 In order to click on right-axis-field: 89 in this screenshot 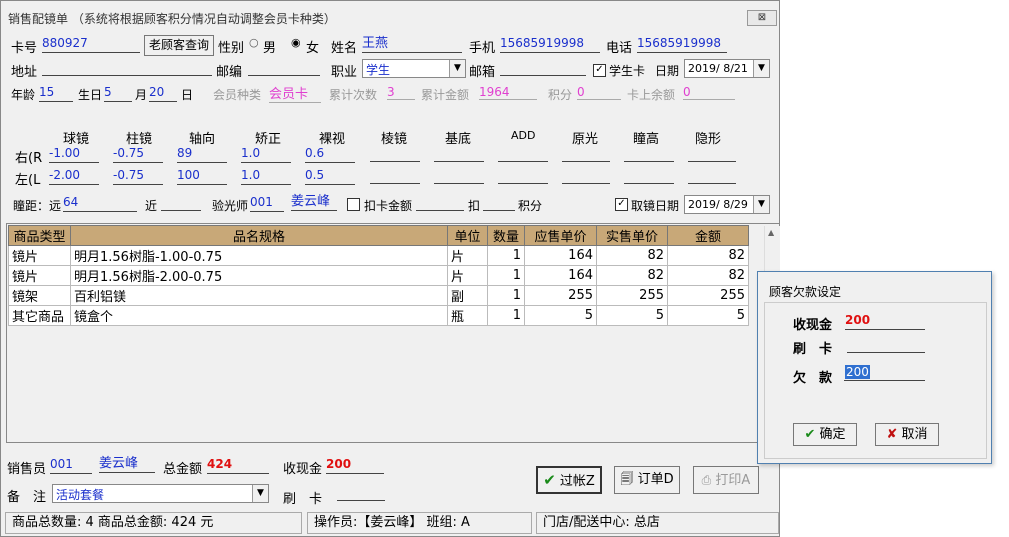, I will do `click(202, 154)`.